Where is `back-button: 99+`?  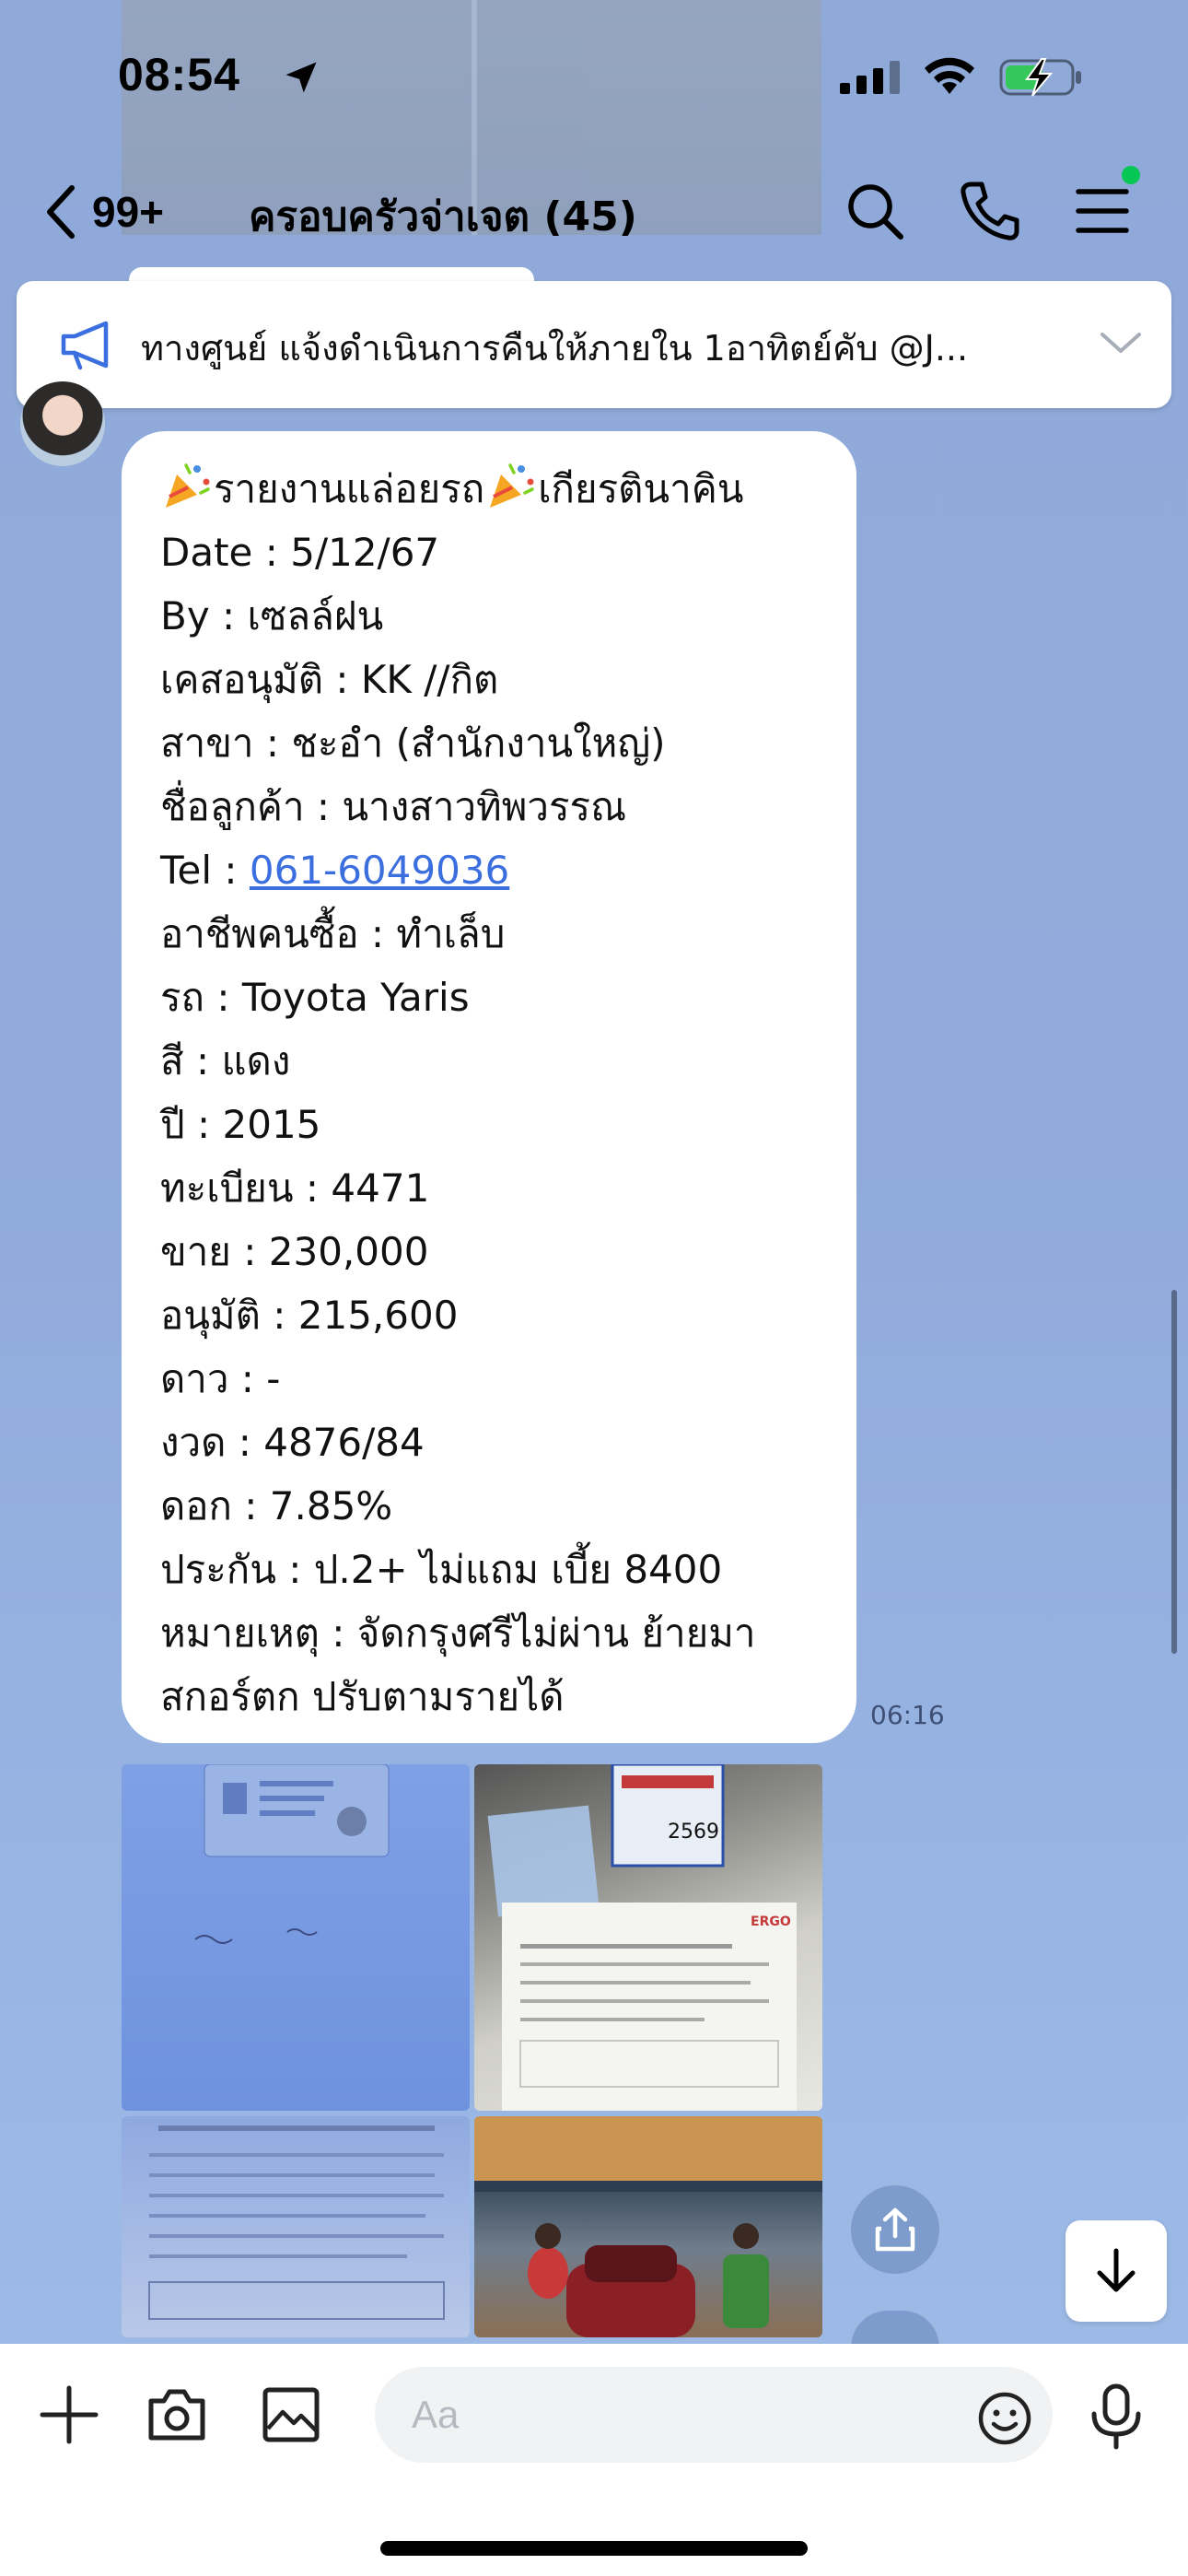 back-button: 99+ is located at coordinates (104, 211).